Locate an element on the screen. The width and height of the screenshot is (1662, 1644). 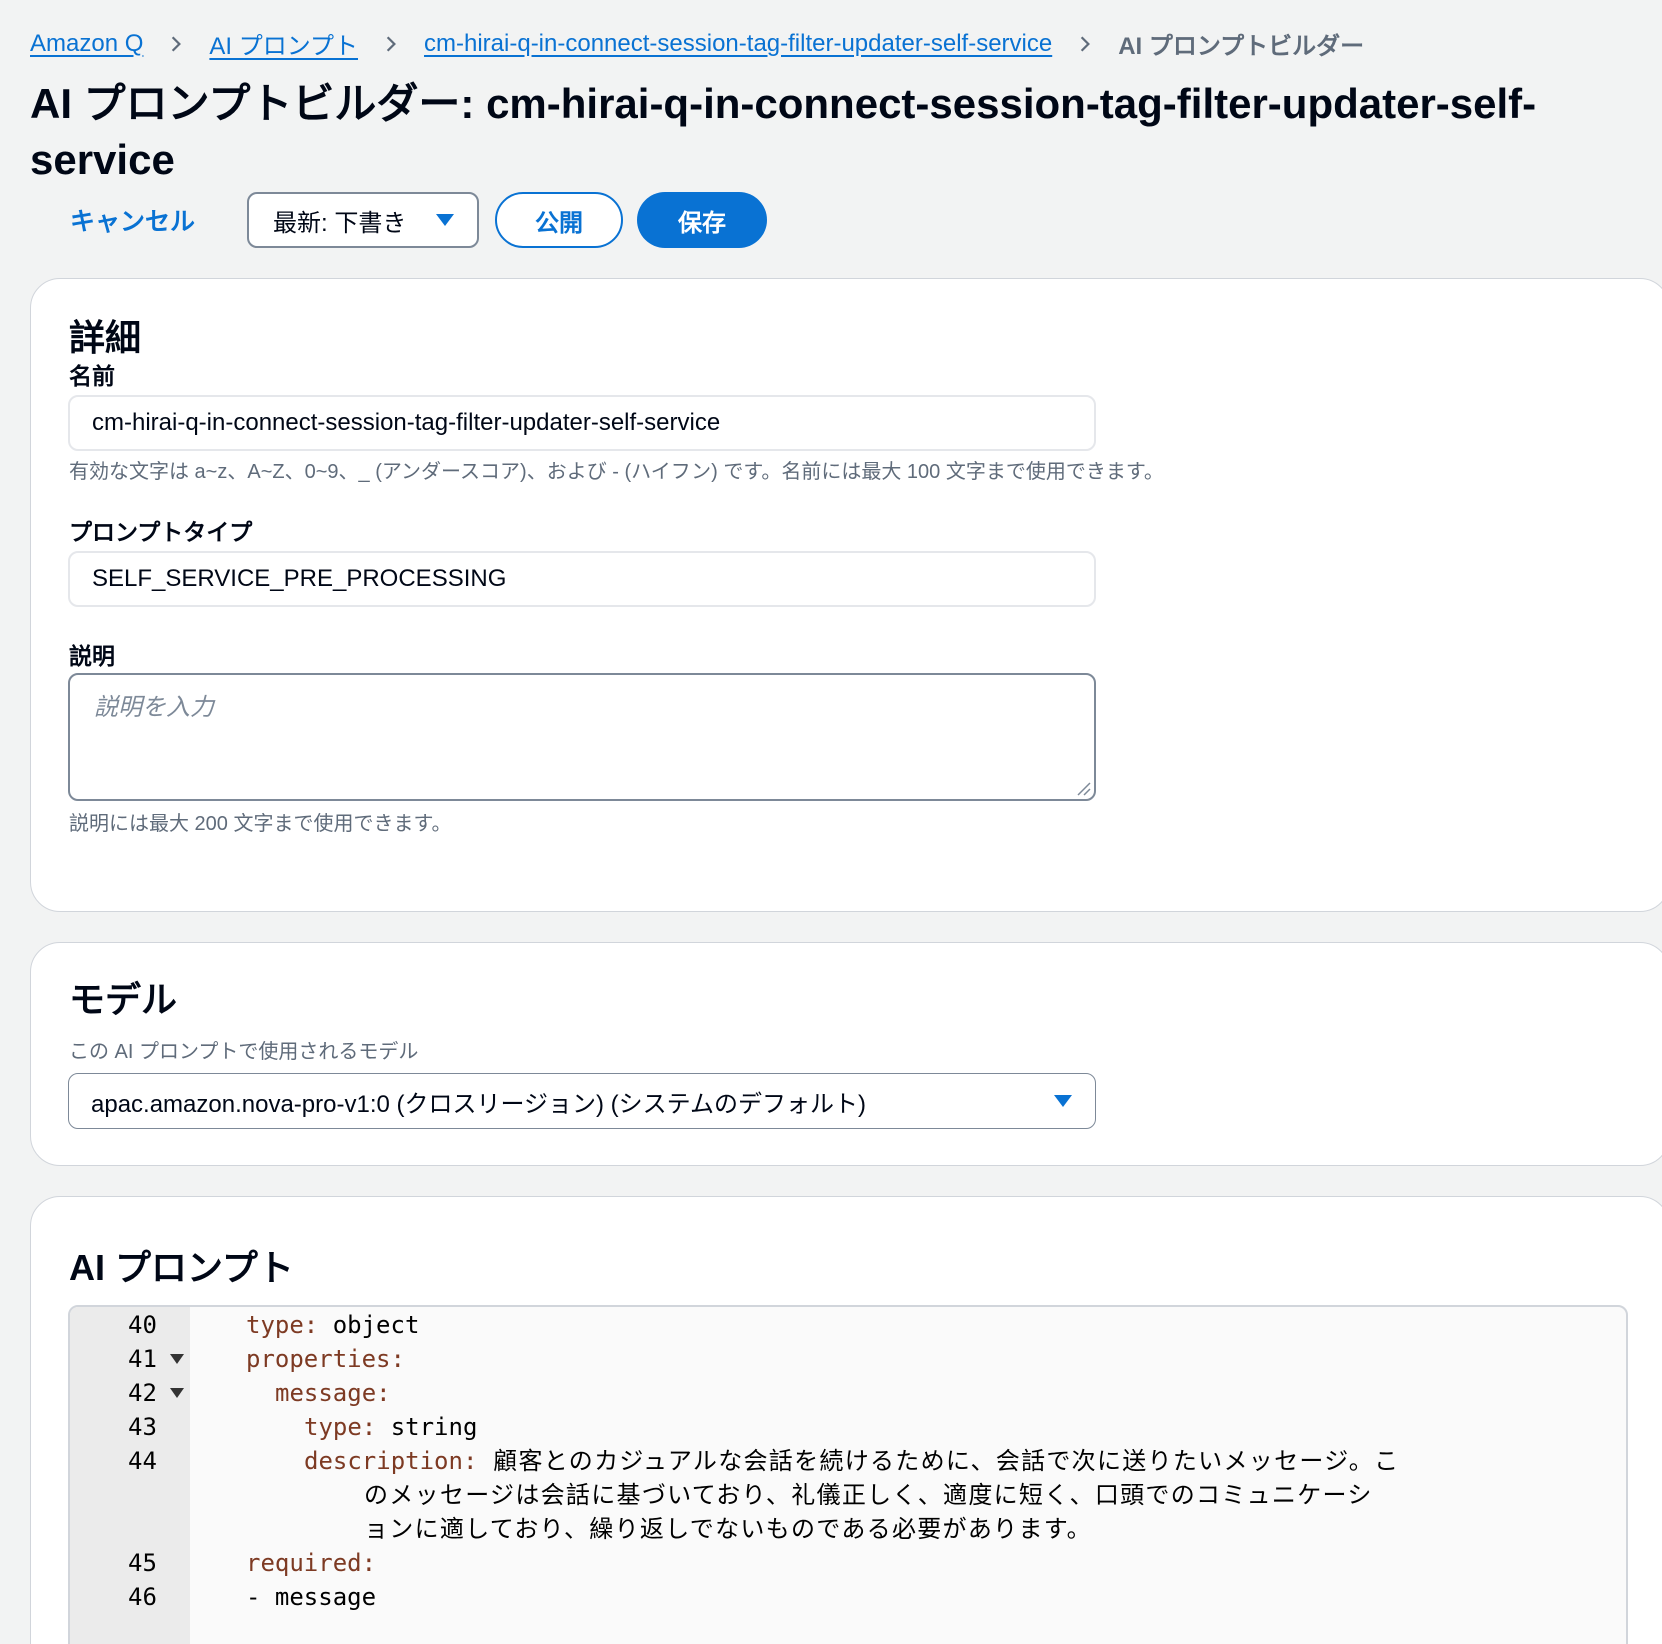
yaml-value: string is located at coordinates (427, 1427).